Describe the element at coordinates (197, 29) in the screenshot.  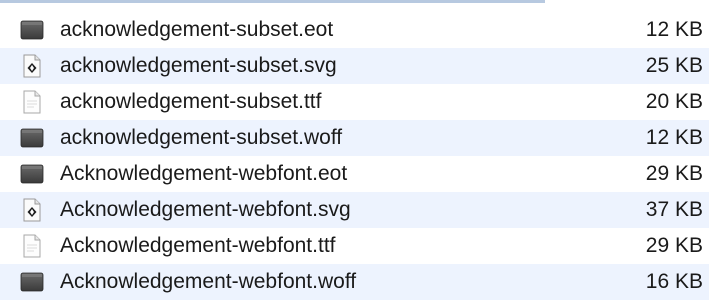
I see `file-name: acknowledgement-subset.eot` at that location.